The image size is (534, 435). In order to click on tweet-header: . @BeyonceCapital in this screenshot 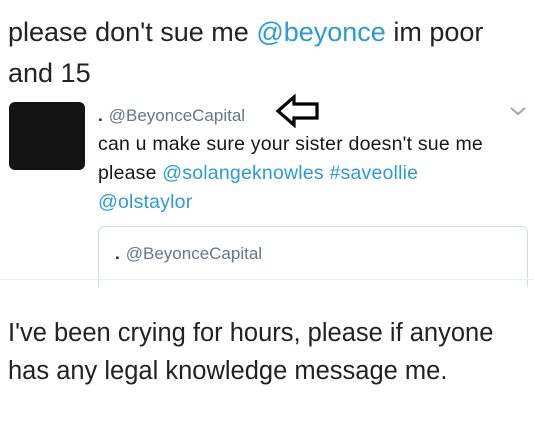, I will do `click(171, 116)`.